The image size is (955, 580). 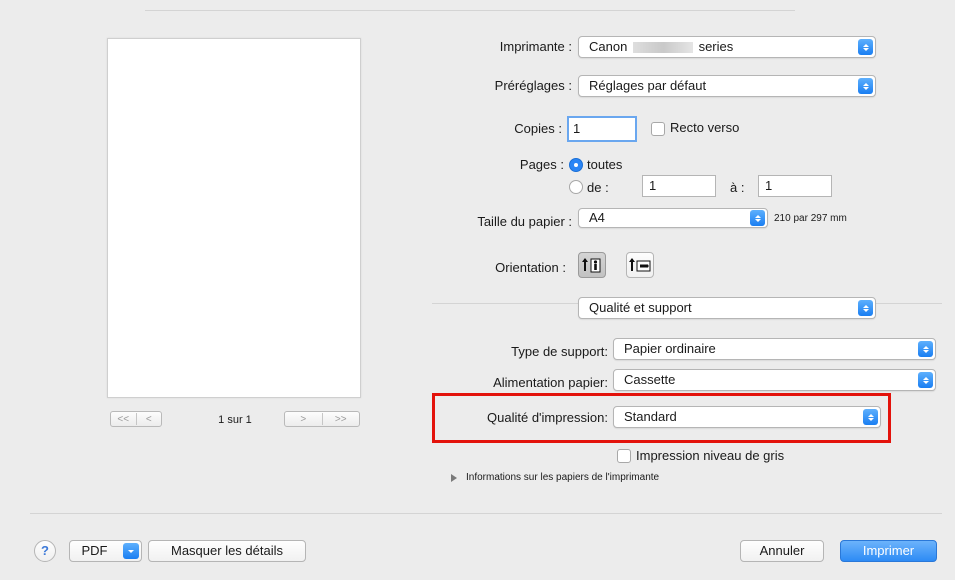 What do you see at coordinates (341, 419) in the screenshot?
I see `last-page-button: >>` at bounding box center [341, 419].